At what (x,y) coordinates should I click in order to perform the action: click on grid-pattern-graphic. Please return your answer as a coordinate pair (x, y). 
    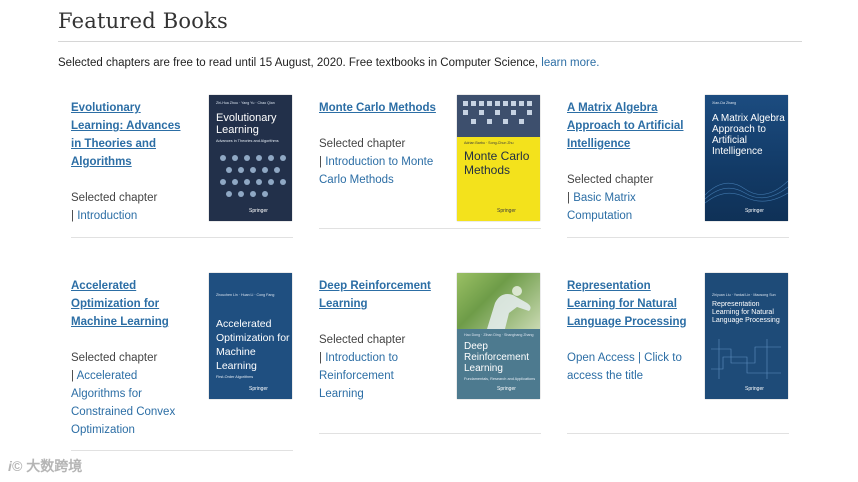
    Looking at the image, I should click on (497, 112).